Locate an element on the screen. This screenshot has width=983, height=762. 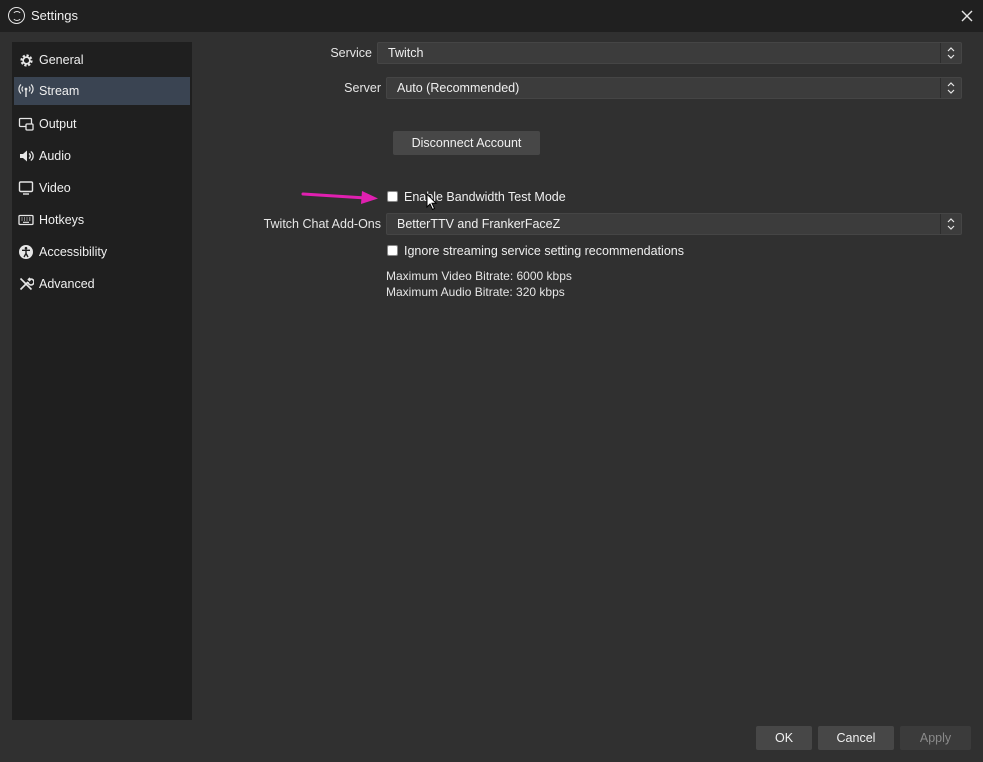
speaker-icon is located at coordinates (26, 156).